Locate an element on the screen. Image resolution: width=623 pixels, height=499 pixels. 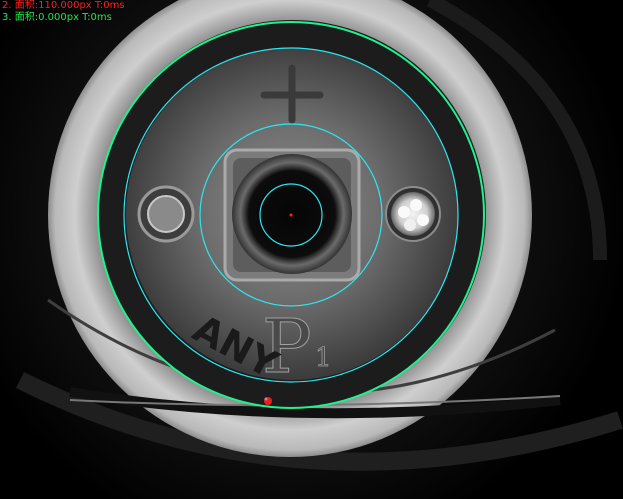
embossed-subscript: 1 is located at coordinates (323, 358).